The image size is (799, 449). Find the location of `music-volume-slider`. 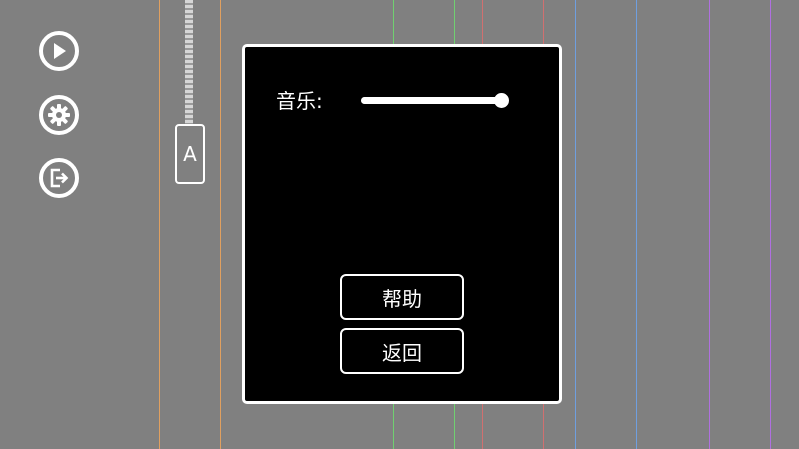

music-volume-slider is located at coordinates (435, 101).